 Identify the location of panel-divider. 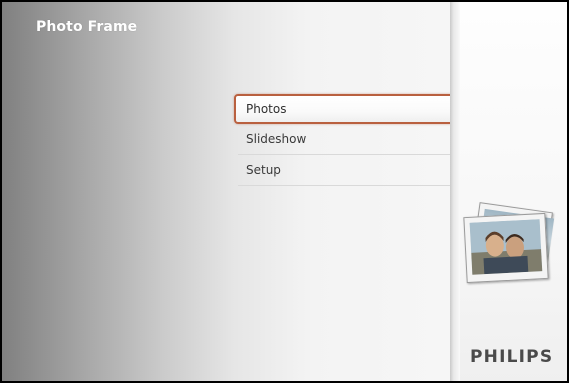
(455, 191).